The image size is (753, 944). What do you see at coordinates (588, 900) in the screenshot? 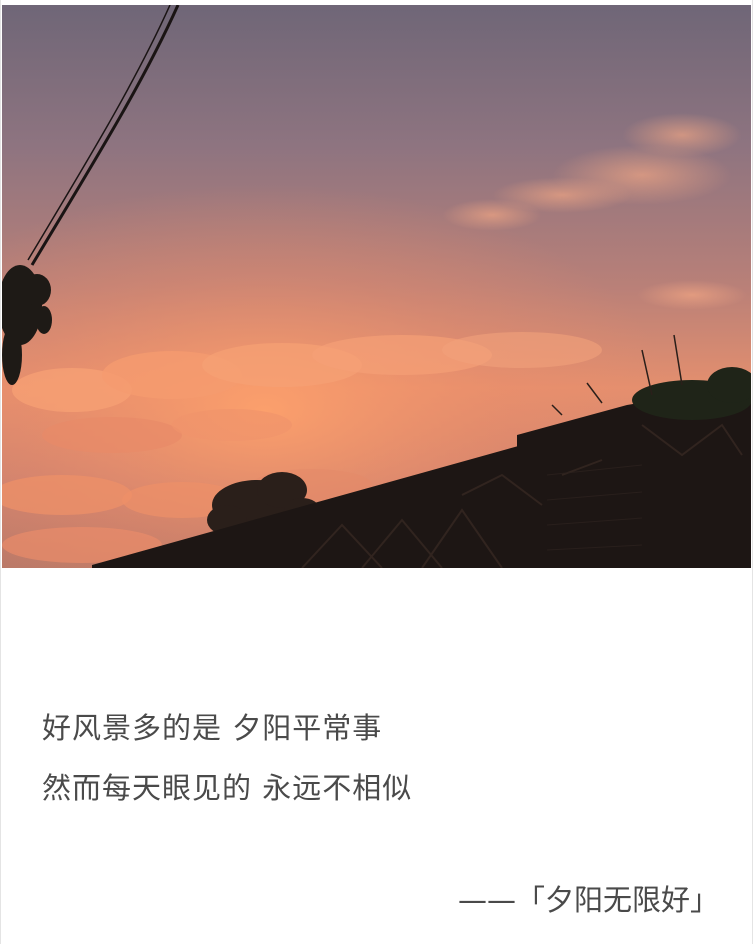
I see `attribution: ——「夕阳无限好」` at bounding box center [588, 900].